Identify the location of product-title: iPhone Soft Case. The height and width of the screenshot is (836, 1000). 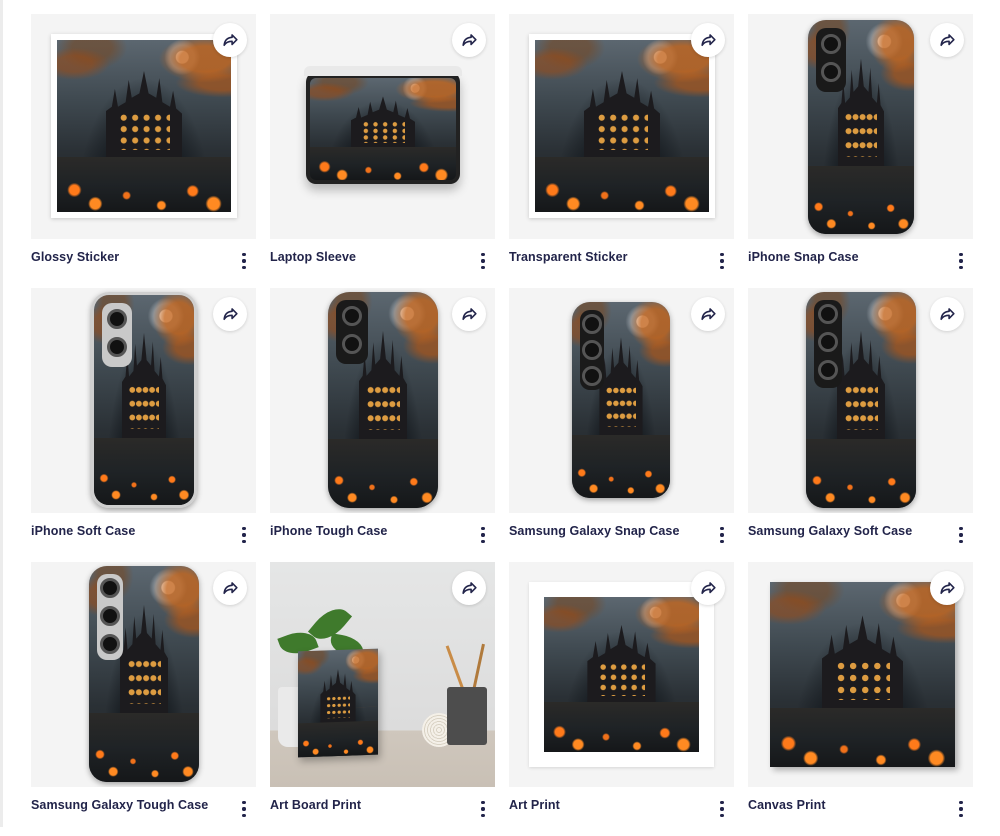
(83, 531).